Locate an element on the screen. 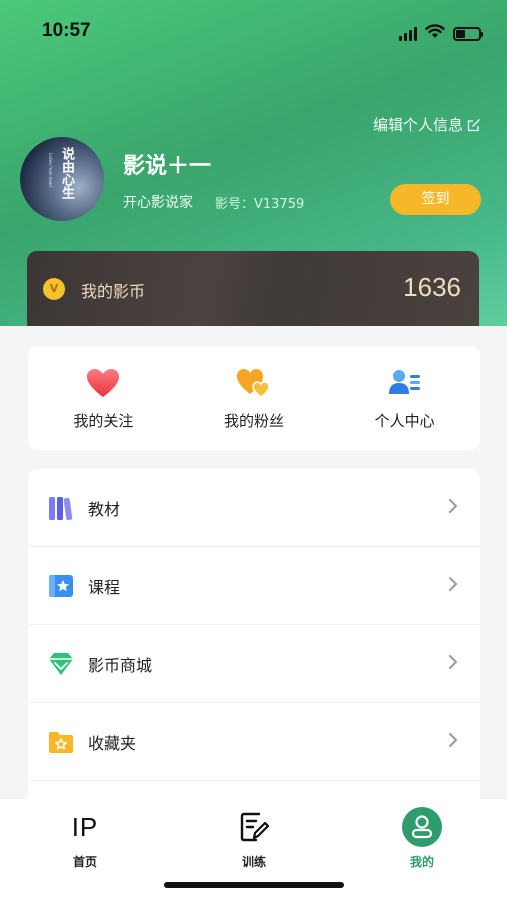 The image size is (507, 900). status-bar: 10:57 is located at coordinates (253, 31).